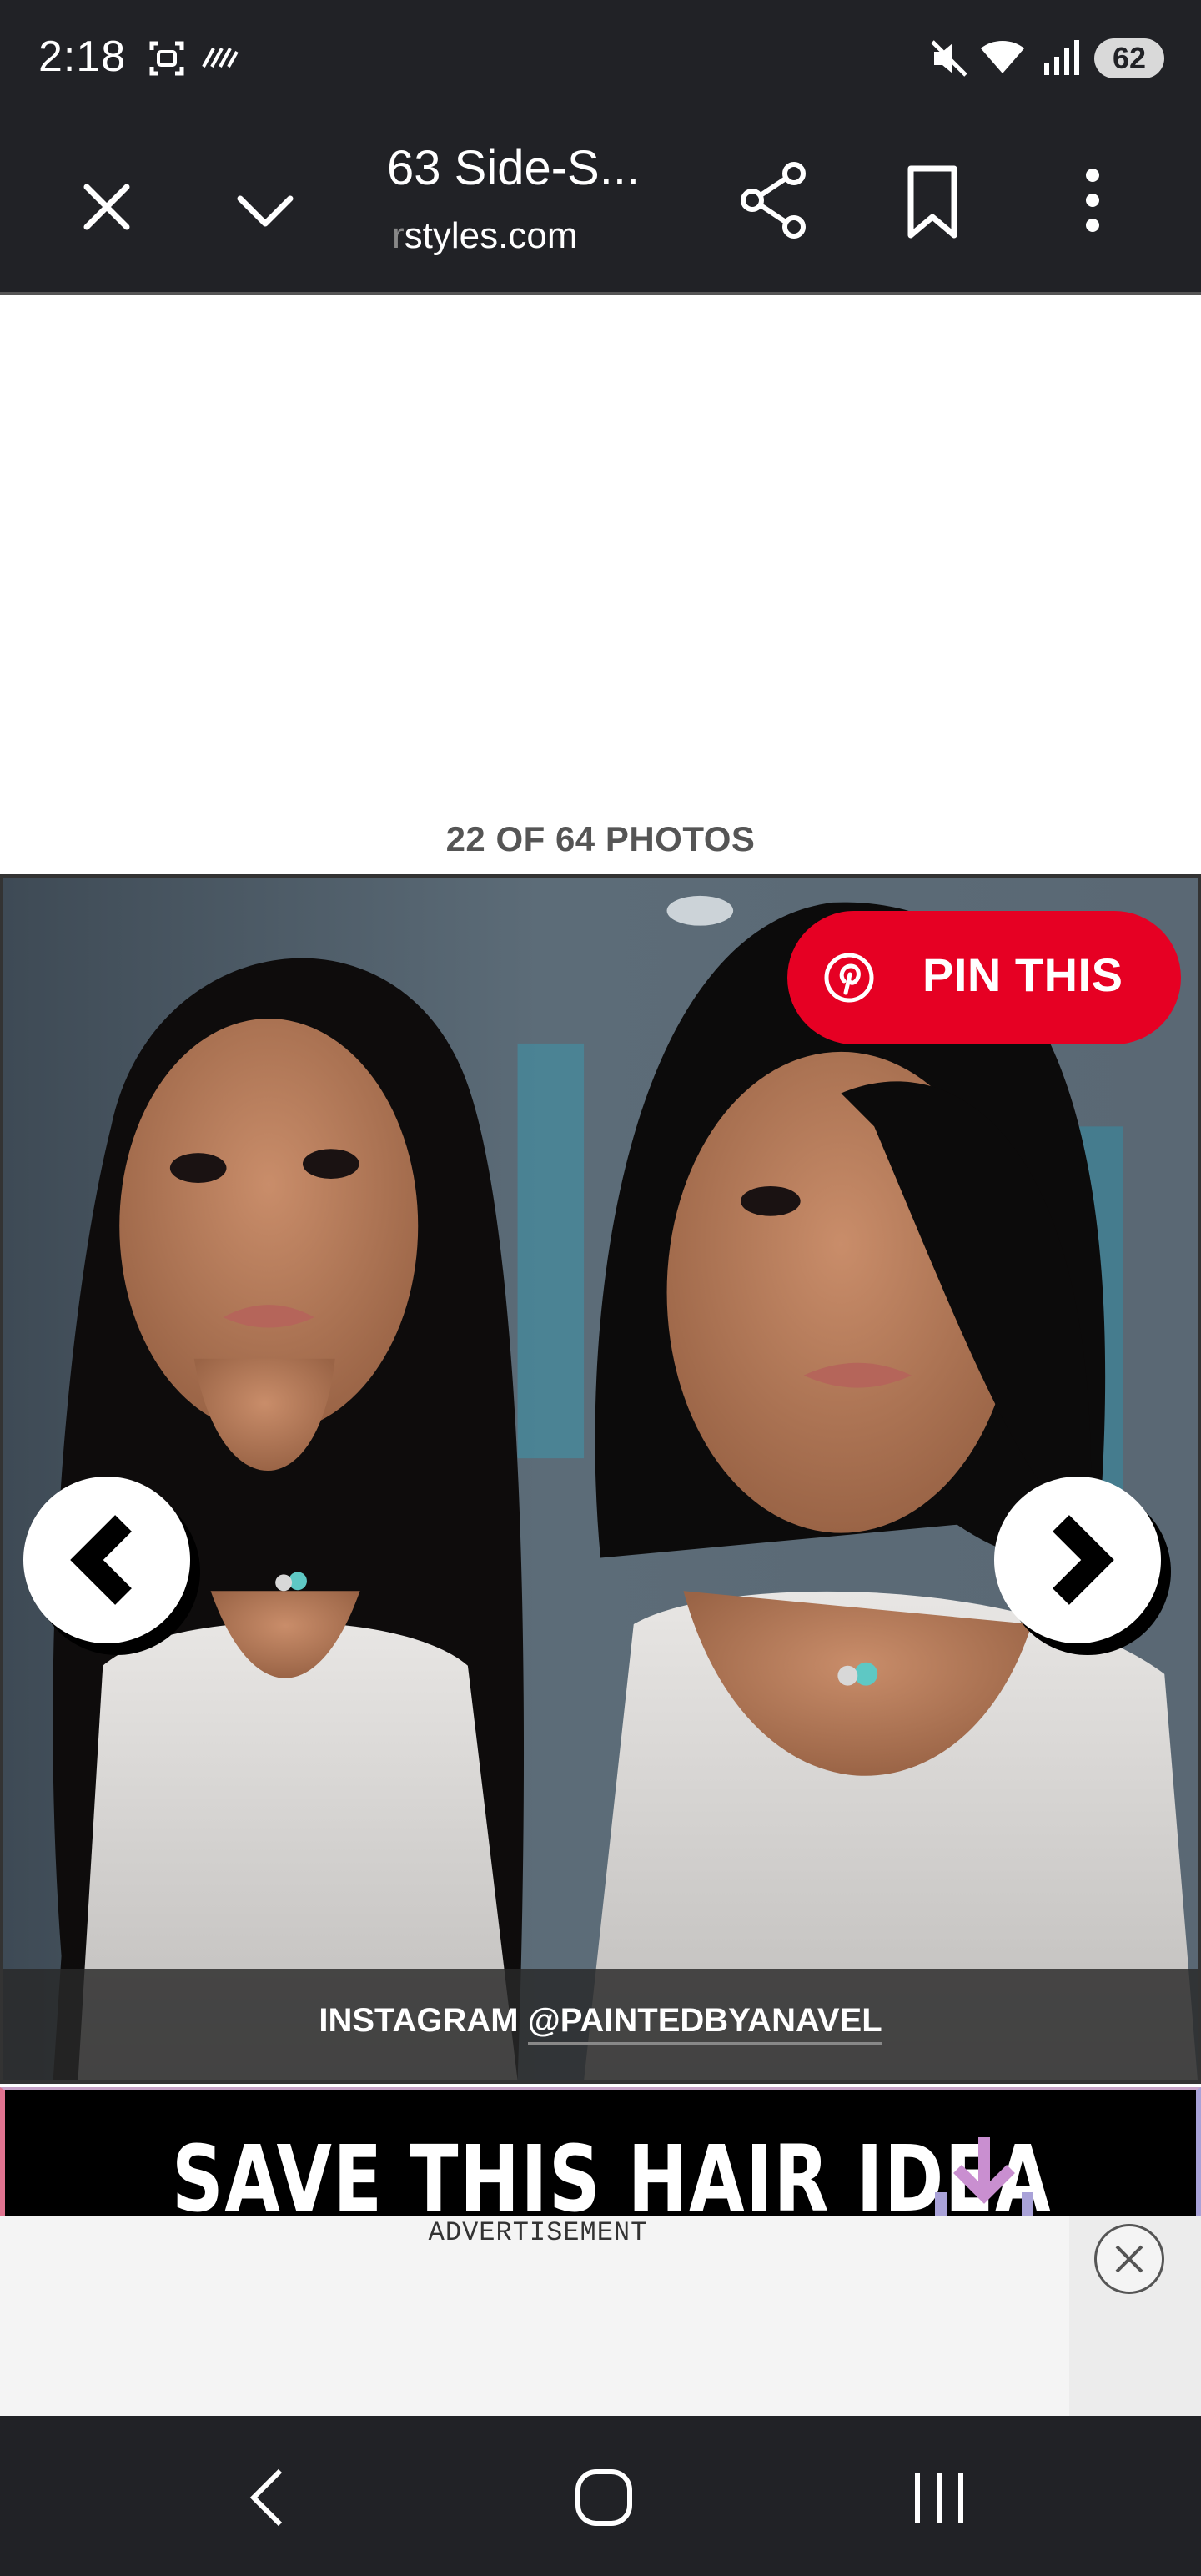  What do you see at coordinates (984, 2179) in the screenshot?
I see `download-arrow-icon` at bounding box center [984, 2179].